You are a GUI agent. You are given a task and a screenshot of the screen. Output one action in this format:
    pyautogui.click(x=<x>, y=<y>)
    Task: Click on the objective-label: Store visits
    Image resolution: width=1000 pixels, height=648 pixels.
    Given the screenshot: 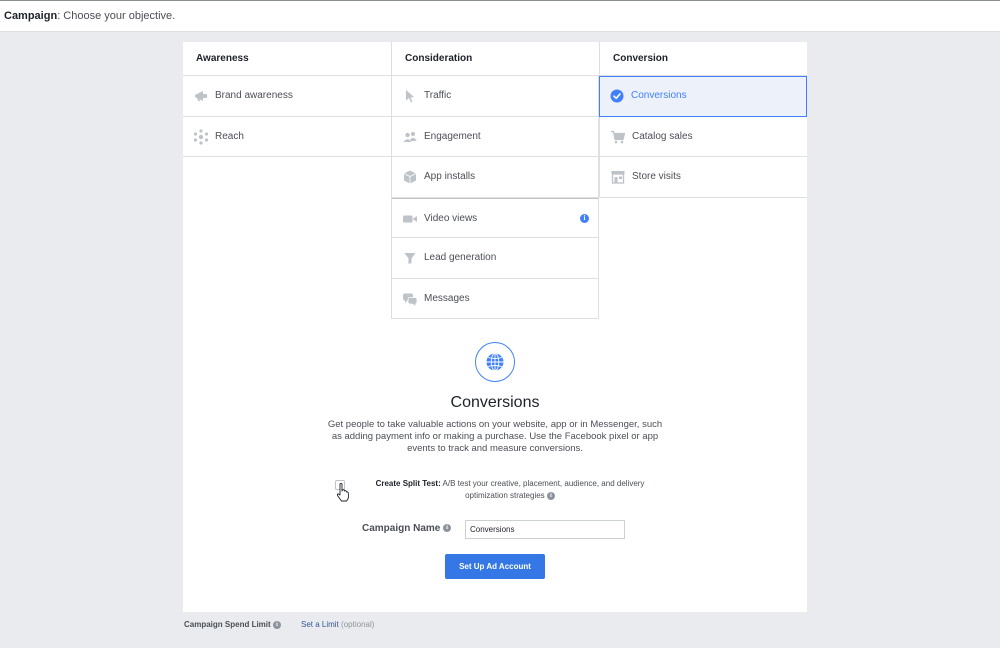 What is the action you would take?
    pyautogui.click(x=656, y=176)
    